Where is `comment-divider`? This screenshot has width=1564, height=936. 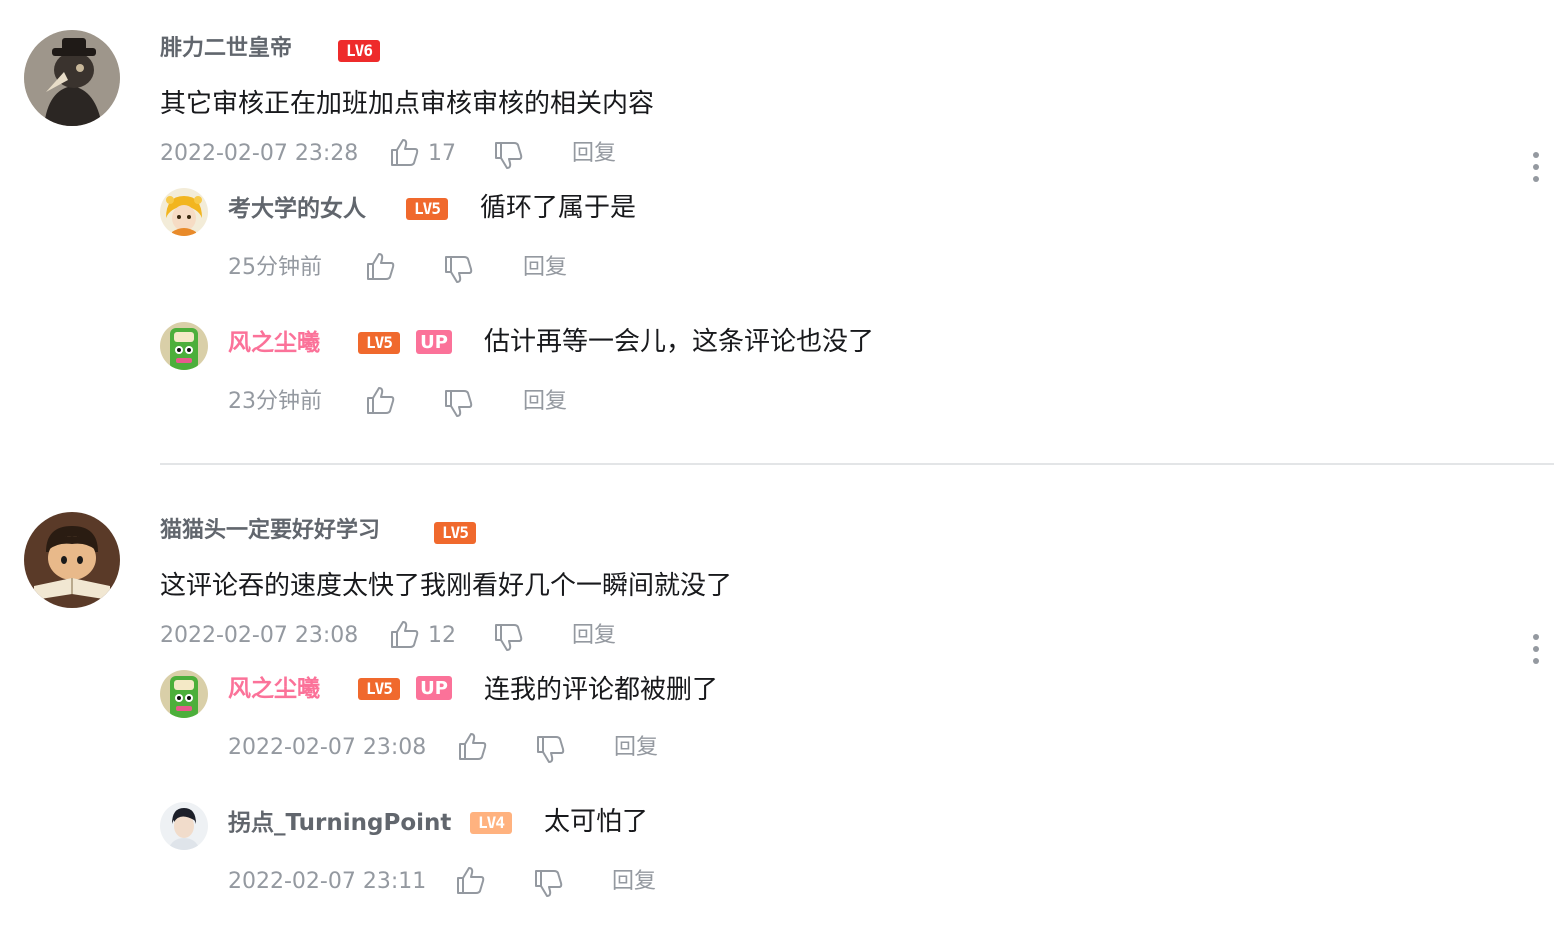 comment-divider is located at coordinates (857, 464).